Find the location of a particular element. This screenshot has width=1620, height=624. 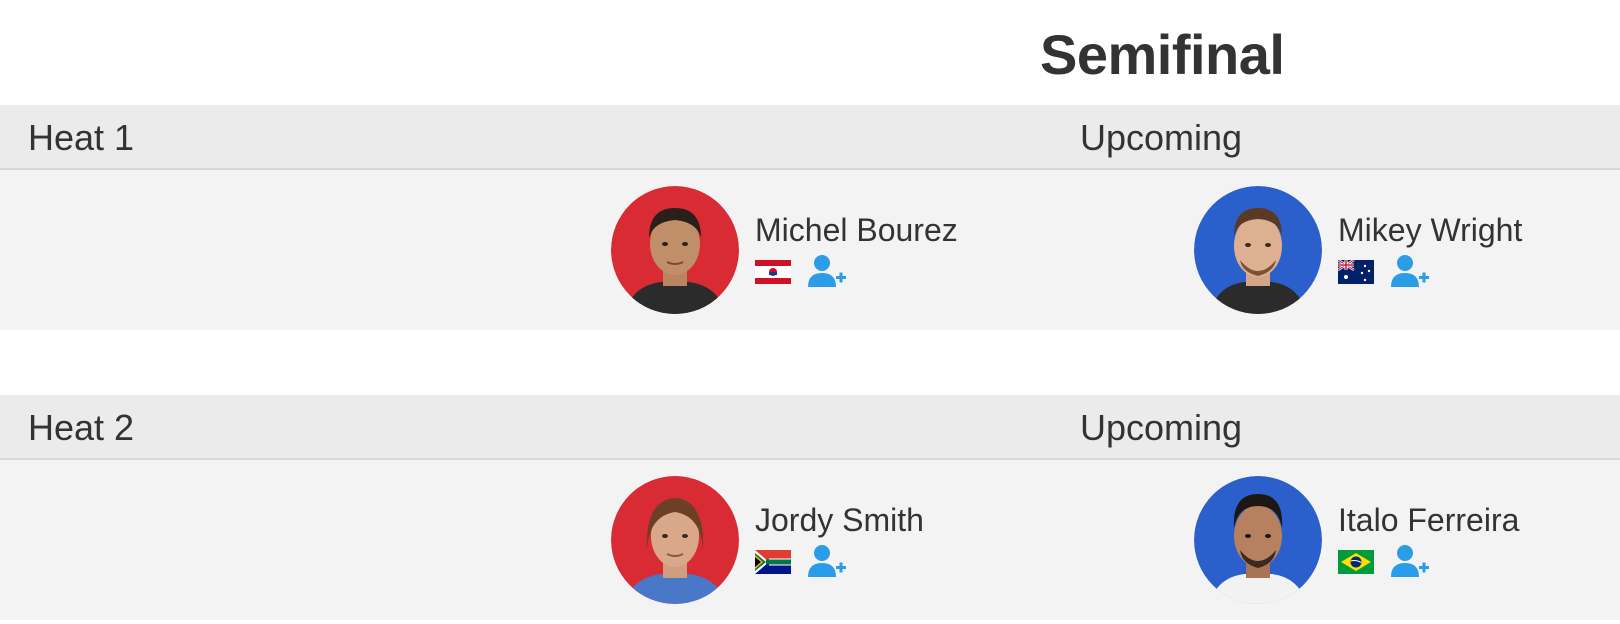

athlete-name: Italo Ferreira is located at coordinates (1428, 520).